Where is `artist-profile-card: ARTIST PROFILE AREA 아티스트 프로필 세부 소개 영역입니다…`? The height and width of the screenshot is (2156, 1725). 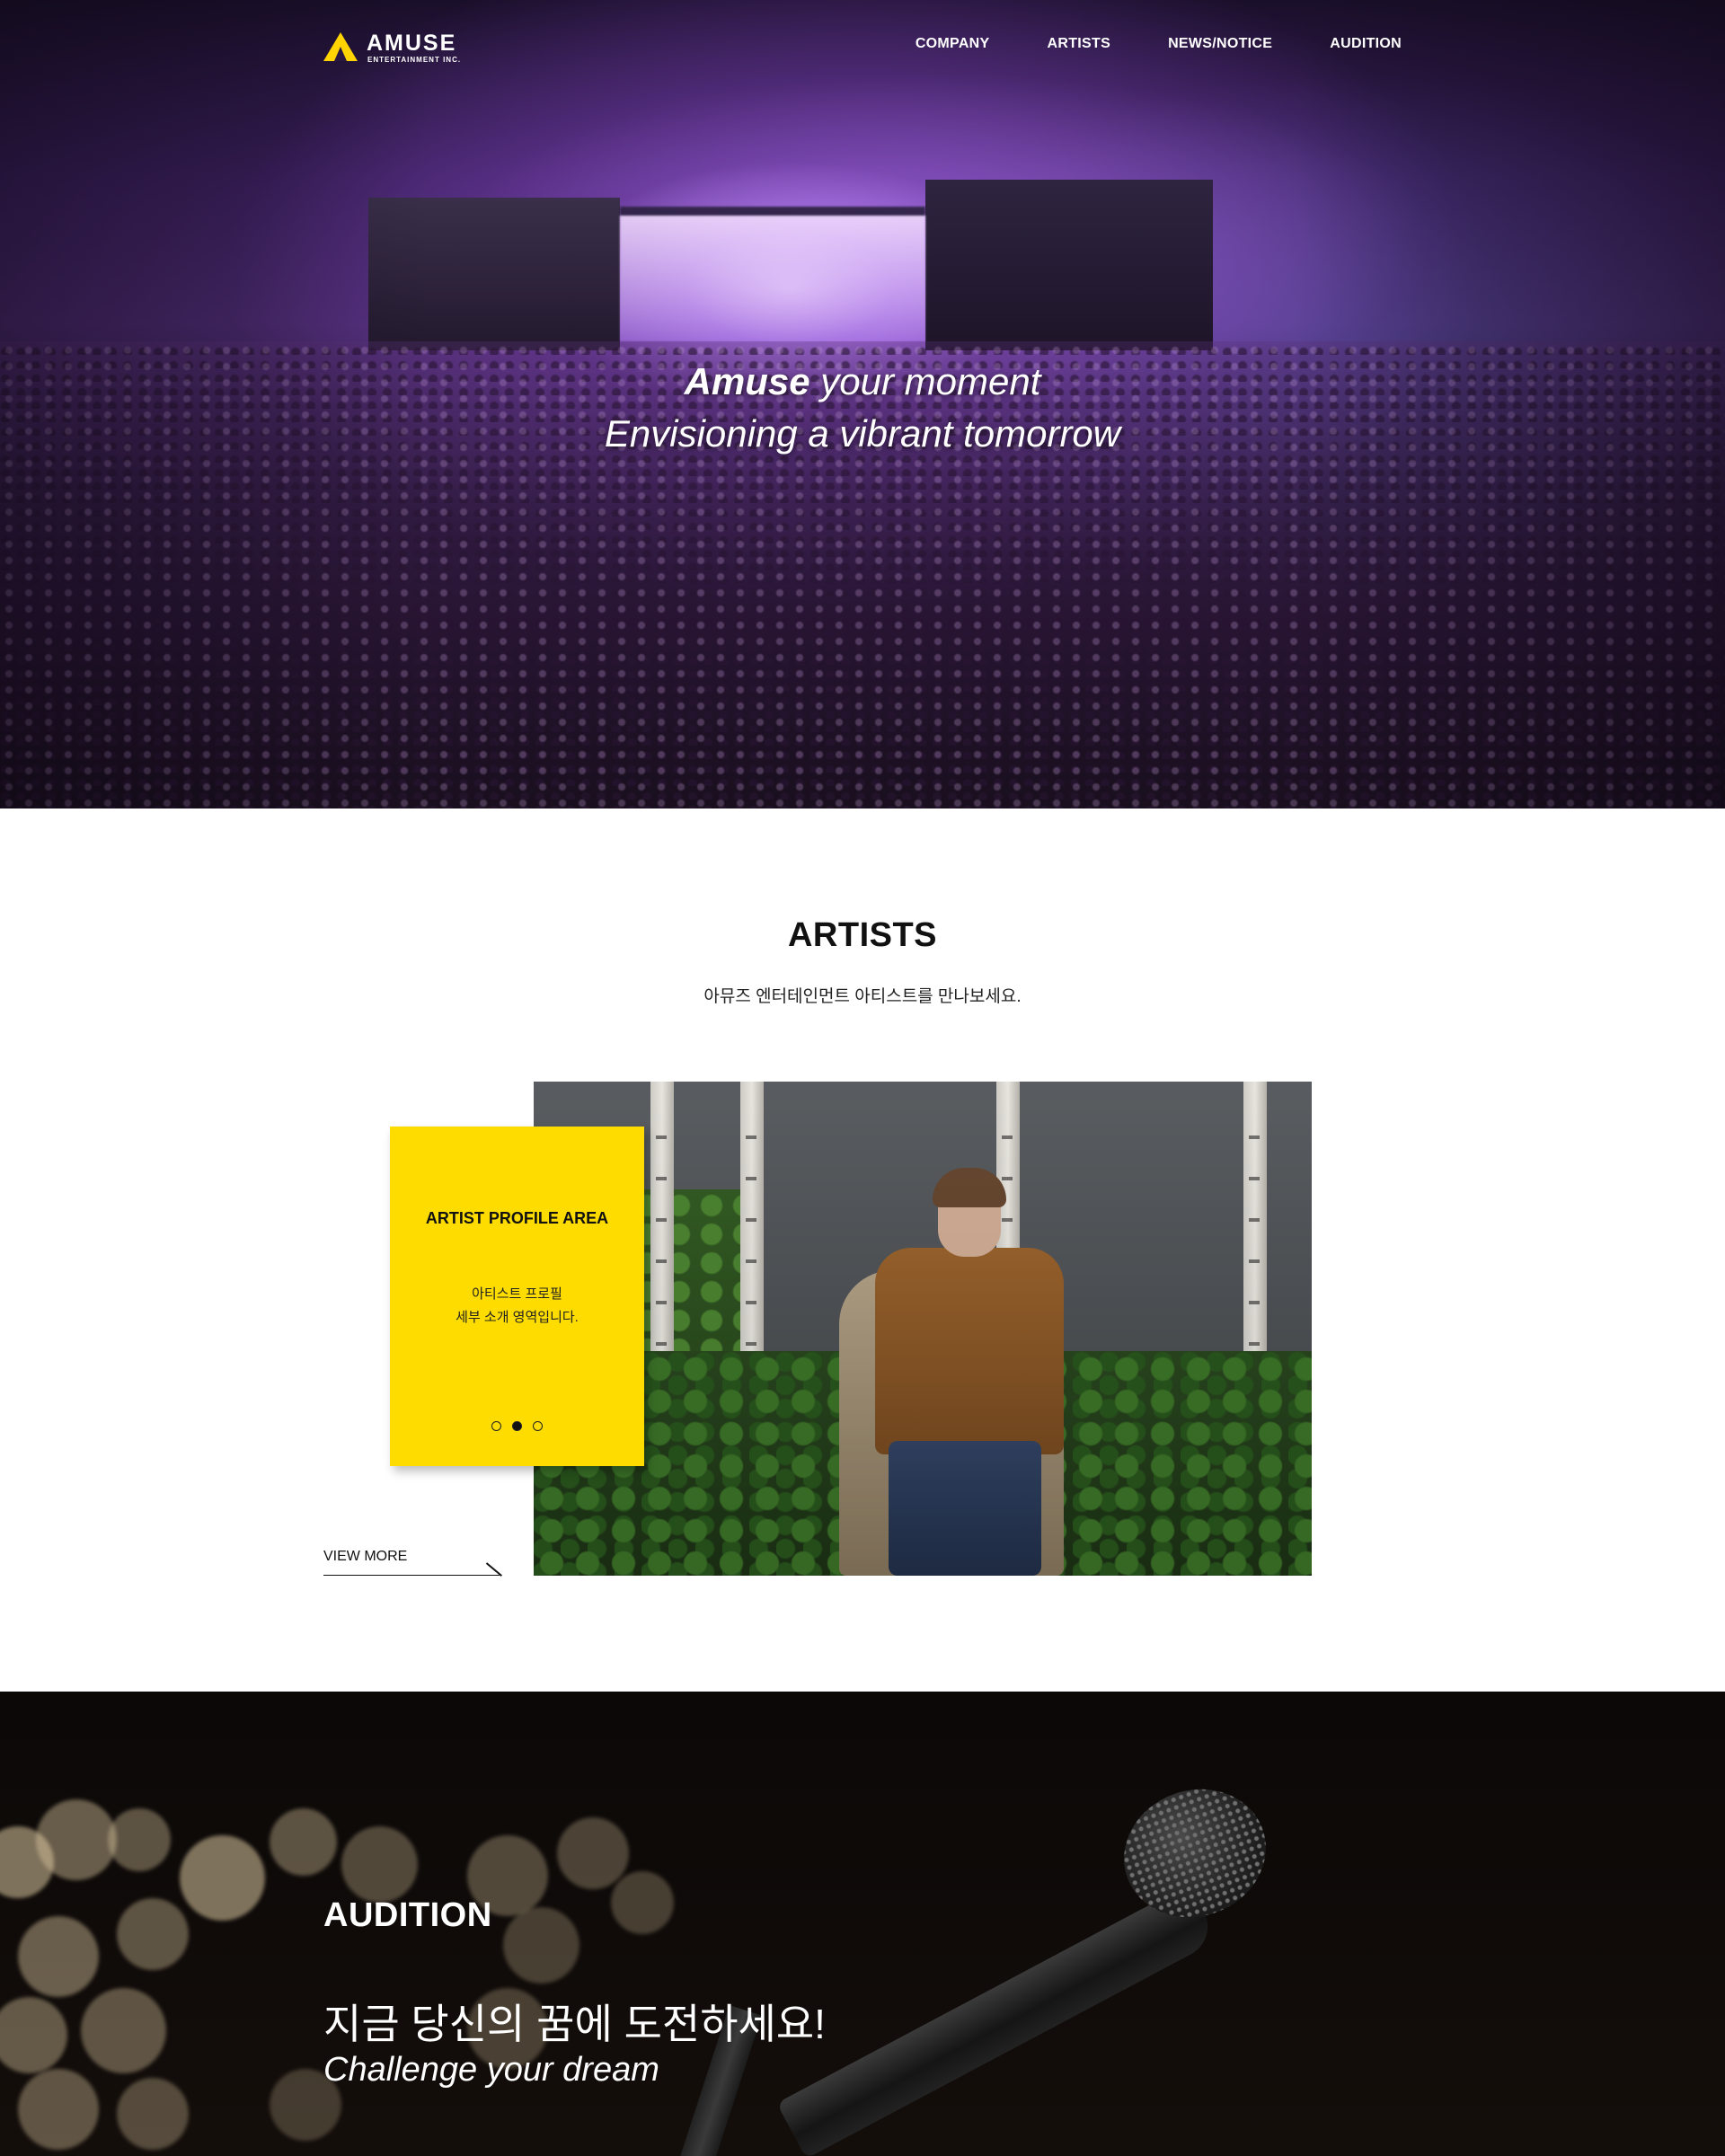 artist-profile-card: ARTIST PROFILE AREA 아티스트 프로필 세부 소개 영역입니다… is located at coordinates (517, 1297).